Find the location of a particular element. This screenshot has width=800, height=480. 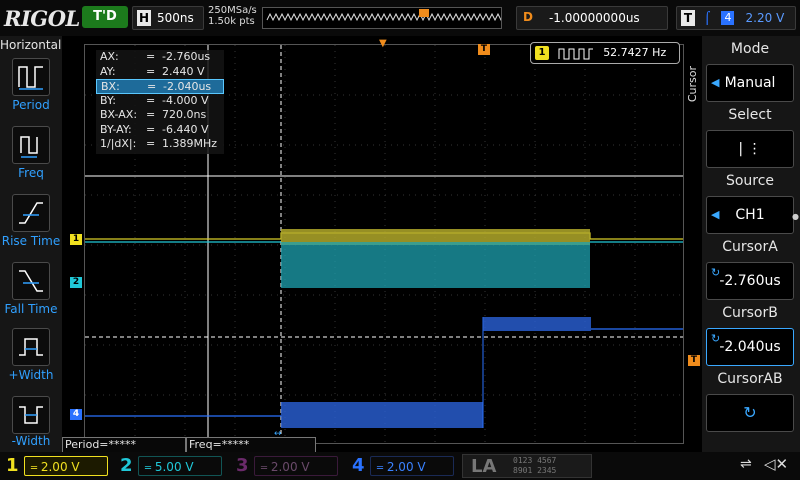

trigger-source: 4 is located at coordinates (728, 18).